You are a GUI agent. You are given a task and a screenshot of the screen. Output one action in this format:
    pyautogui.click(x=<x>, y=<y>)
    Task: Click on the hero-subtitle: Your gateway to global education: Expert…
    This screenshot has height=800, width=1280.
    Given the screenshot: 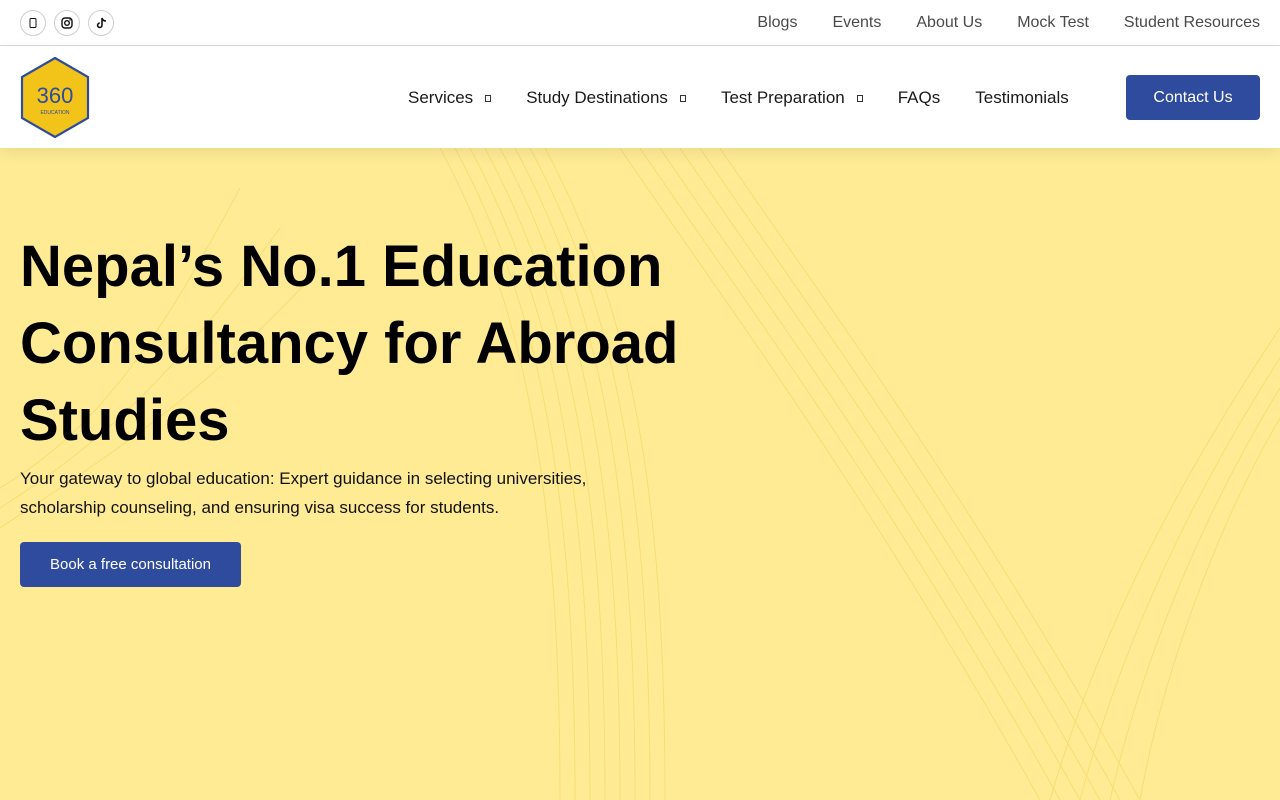 What is the action you would take?
    pyautogui.click(x=303, y=493)
    